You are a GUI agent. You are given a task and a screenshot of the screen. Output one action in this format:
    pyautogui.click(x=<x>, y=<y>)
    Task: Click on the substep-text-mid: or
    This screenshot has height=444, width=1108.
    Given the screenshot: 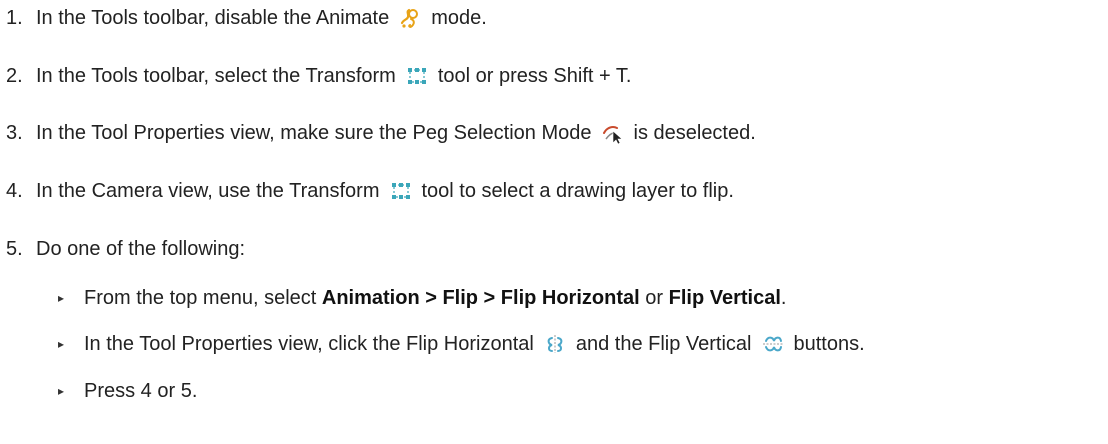 What is the action you would take?
    pyautogui.click(x=654, y=298)
    